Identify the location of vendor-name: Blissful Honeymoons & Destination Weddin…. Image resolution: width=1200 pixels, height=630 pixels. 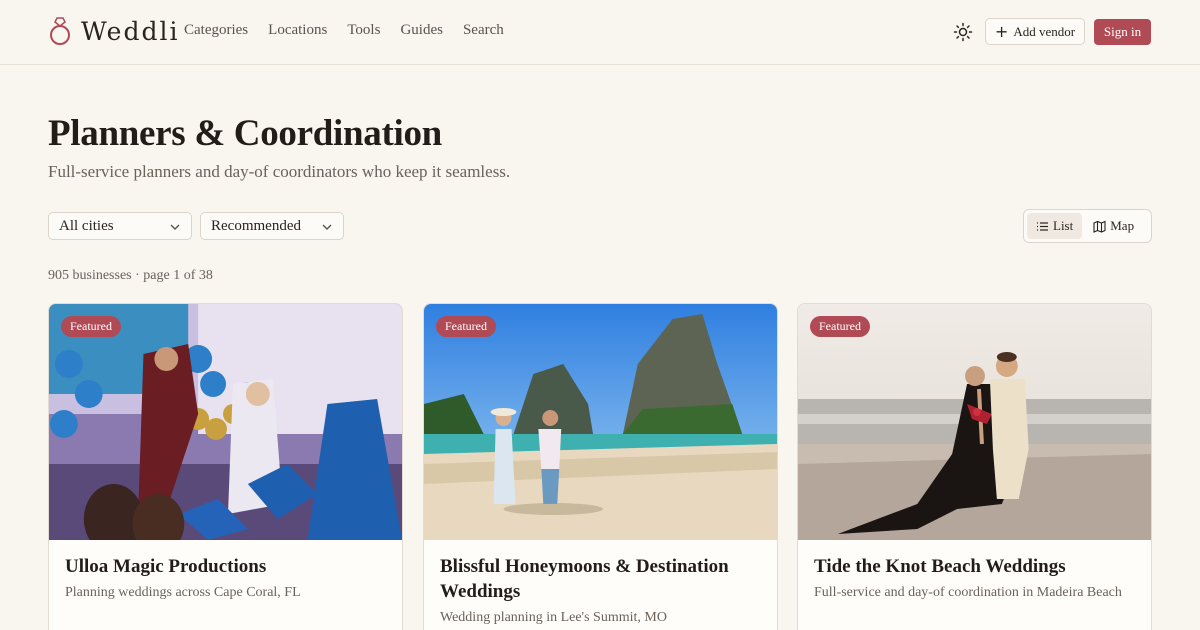
(600, 579).